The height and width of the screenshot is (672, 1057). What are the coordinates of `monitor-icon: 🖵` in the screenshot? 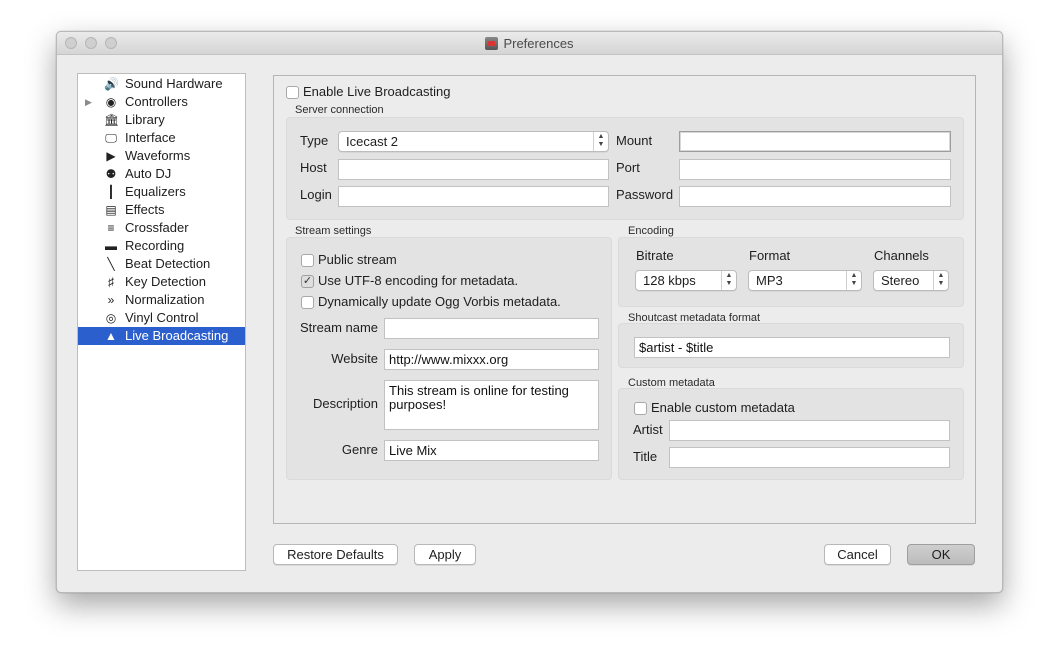 It's located at (111, 138).